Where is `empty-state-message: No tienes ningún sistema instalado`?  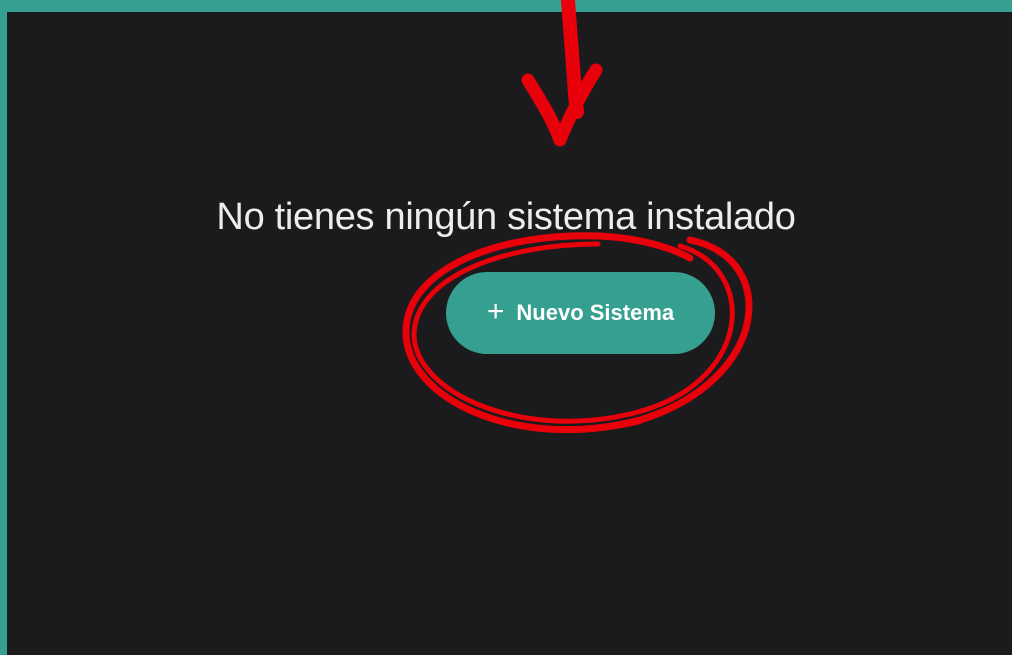 empty-state-message: No tienes ningún sistema instalado is located at coordinates (506, 217).